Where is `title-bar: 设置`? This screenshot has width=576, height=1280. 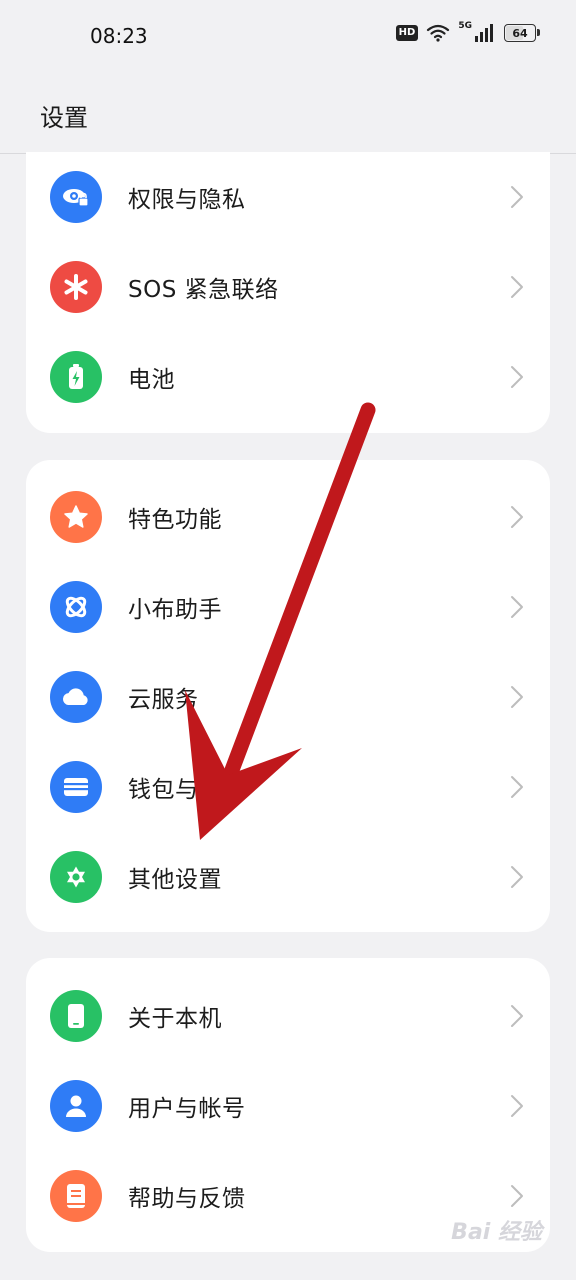
title-bar: 设置 is located at coordinates (288, 113).